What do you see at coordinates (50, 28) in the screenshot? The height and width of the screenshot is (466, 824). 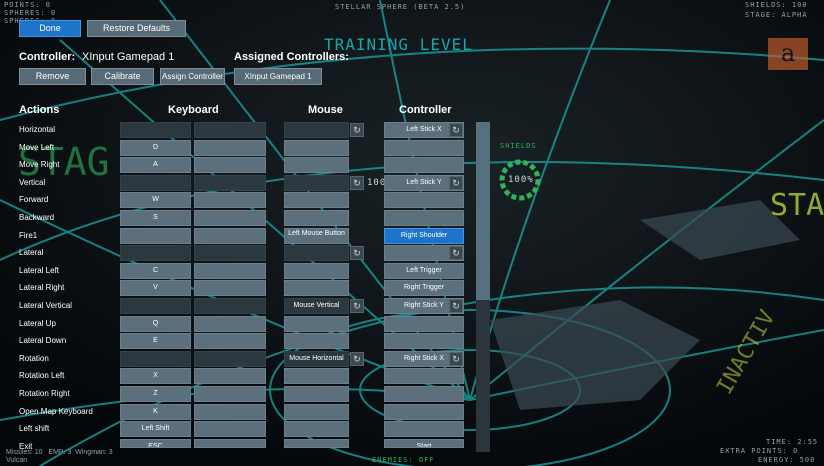 I see `done-button: Done` at bounding box center [50, 28].